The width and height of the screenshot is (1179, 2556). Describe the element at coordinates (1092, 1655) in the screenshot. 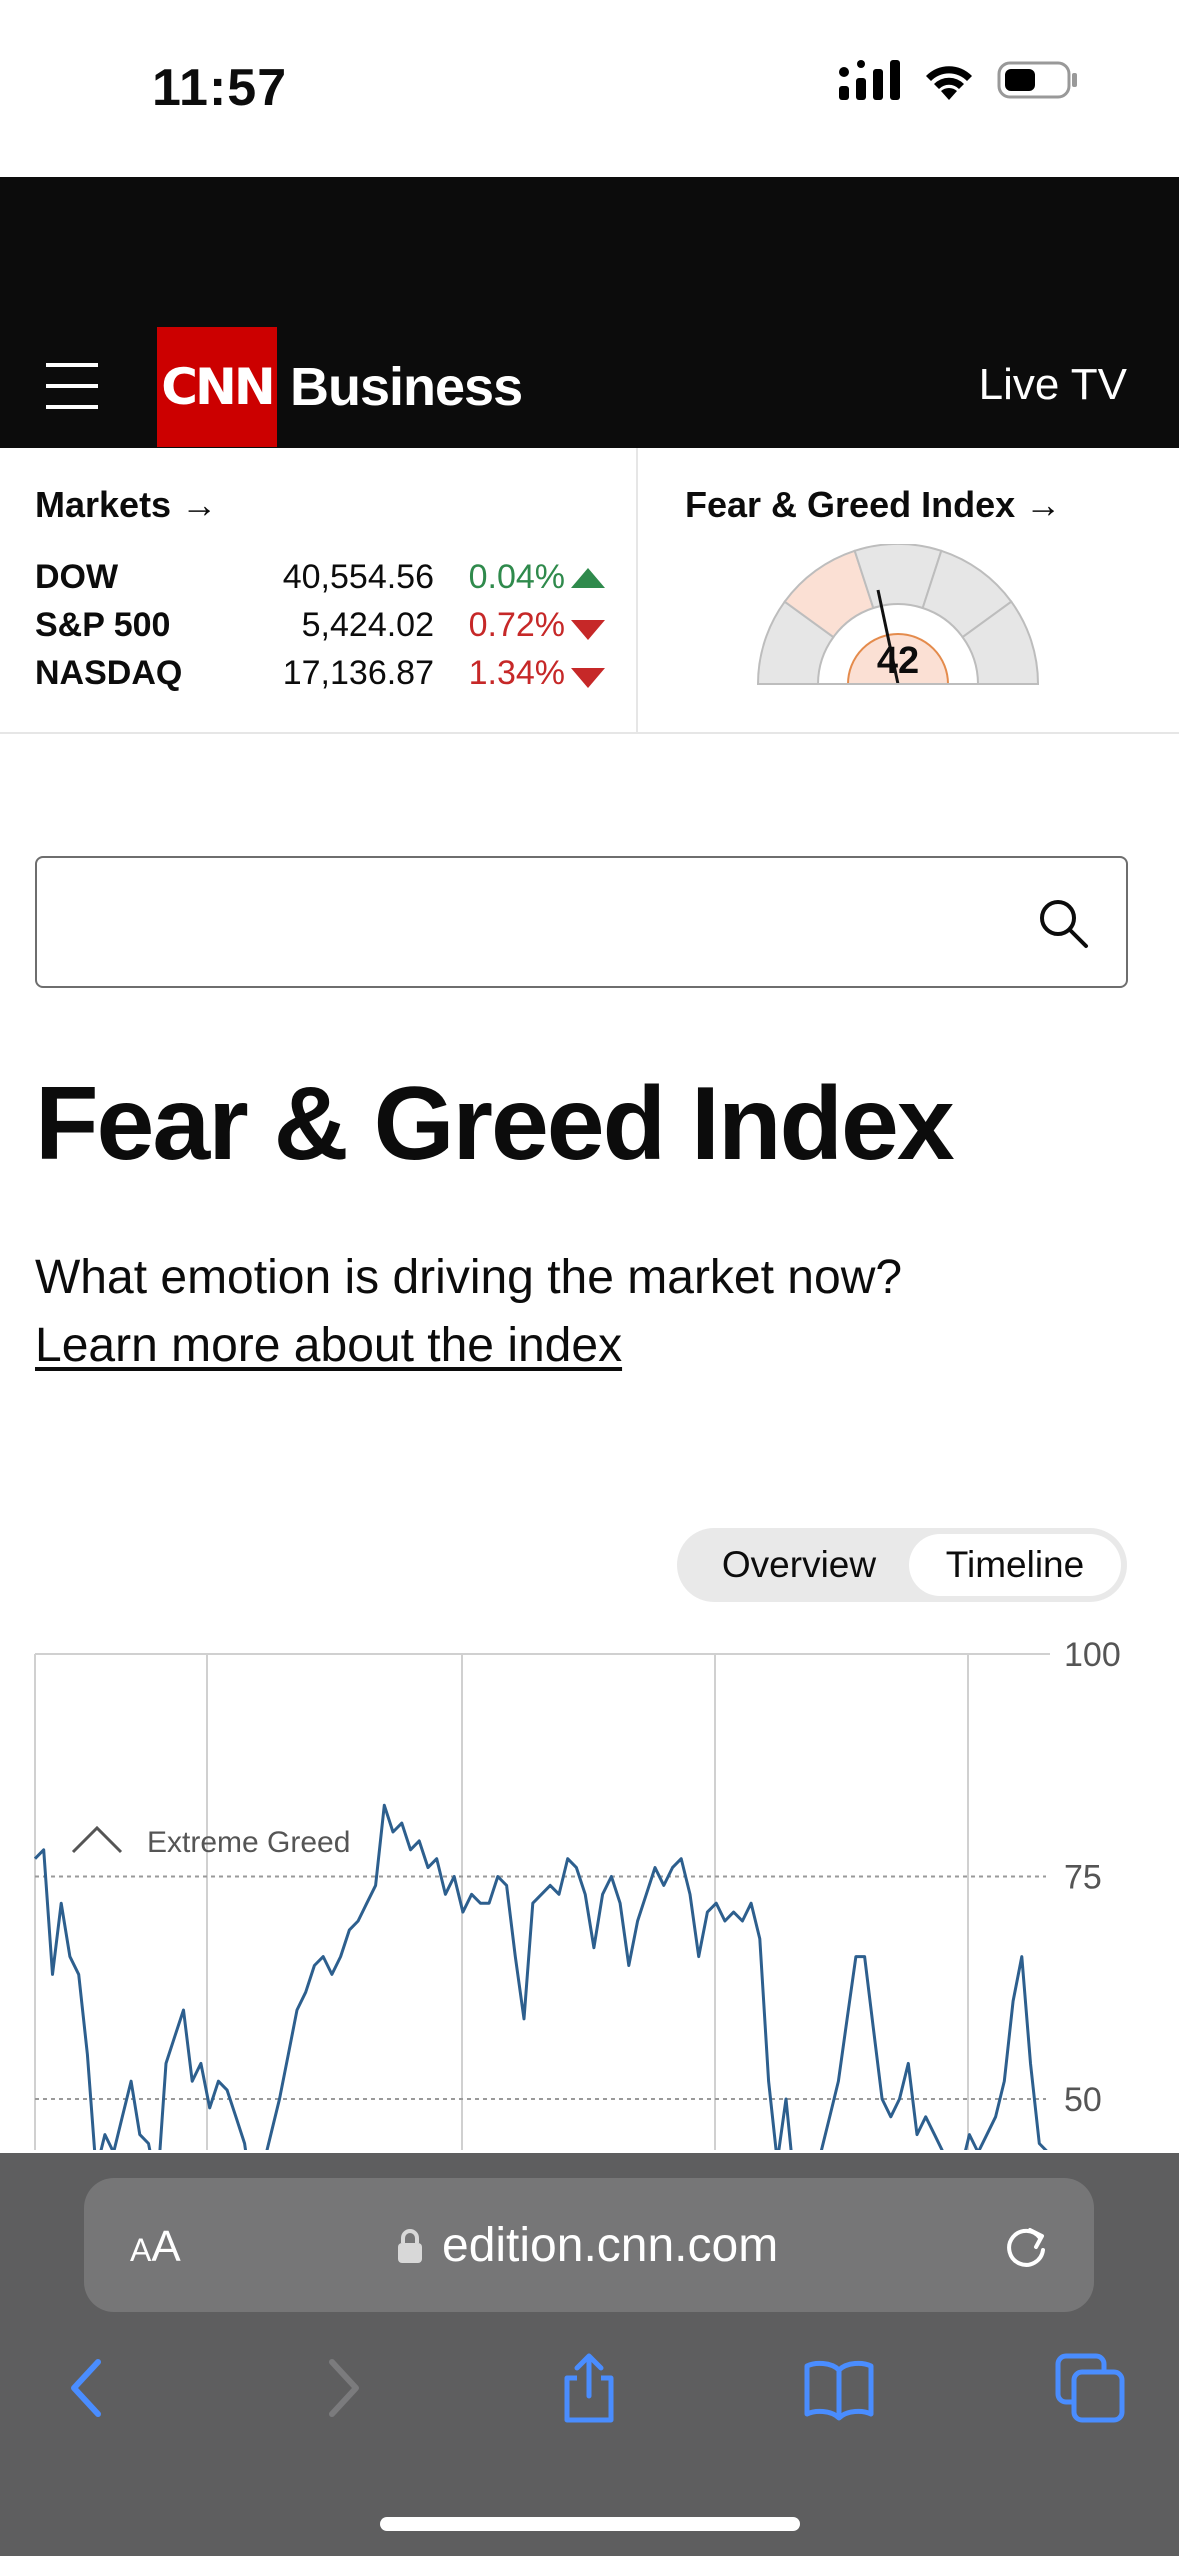

I see `y-tick-label: 100` at that location.